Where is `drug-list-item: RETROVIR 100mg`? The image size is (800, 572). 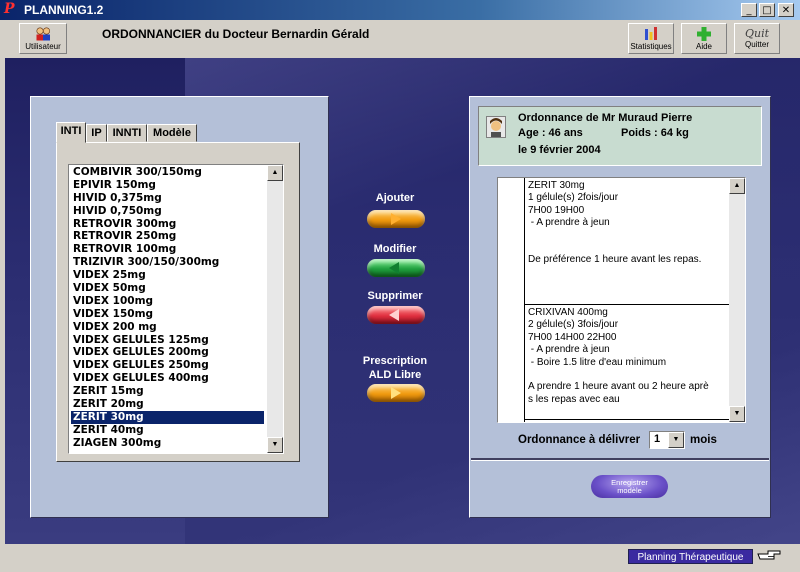
drug-list-item: RETROVIR 100mg is located at coordinates (167, 249).